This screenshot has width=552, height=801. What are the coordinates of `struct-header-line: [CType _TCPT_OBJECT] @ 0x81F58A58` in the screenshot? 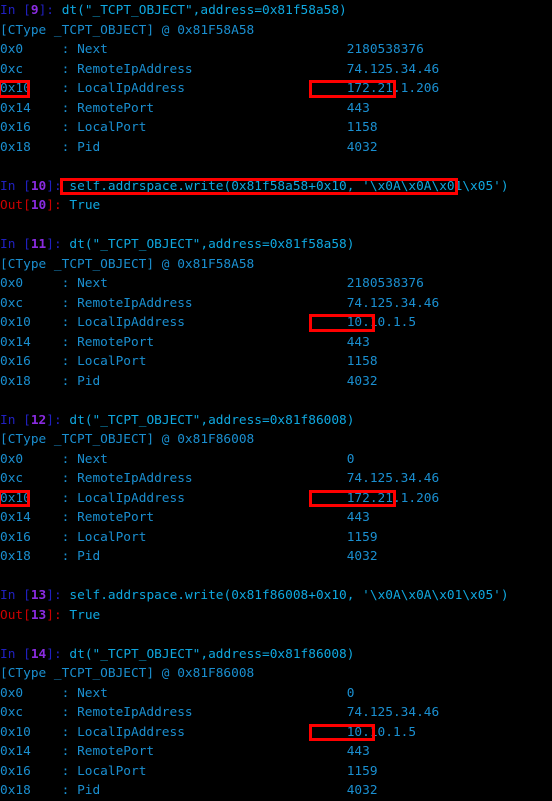 It's located at (276, 31).